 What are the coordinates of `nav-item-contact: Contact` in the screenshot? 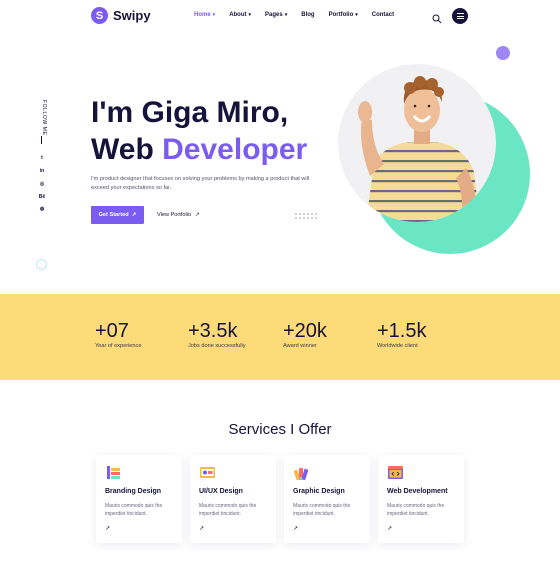 It's located at (383, 15).